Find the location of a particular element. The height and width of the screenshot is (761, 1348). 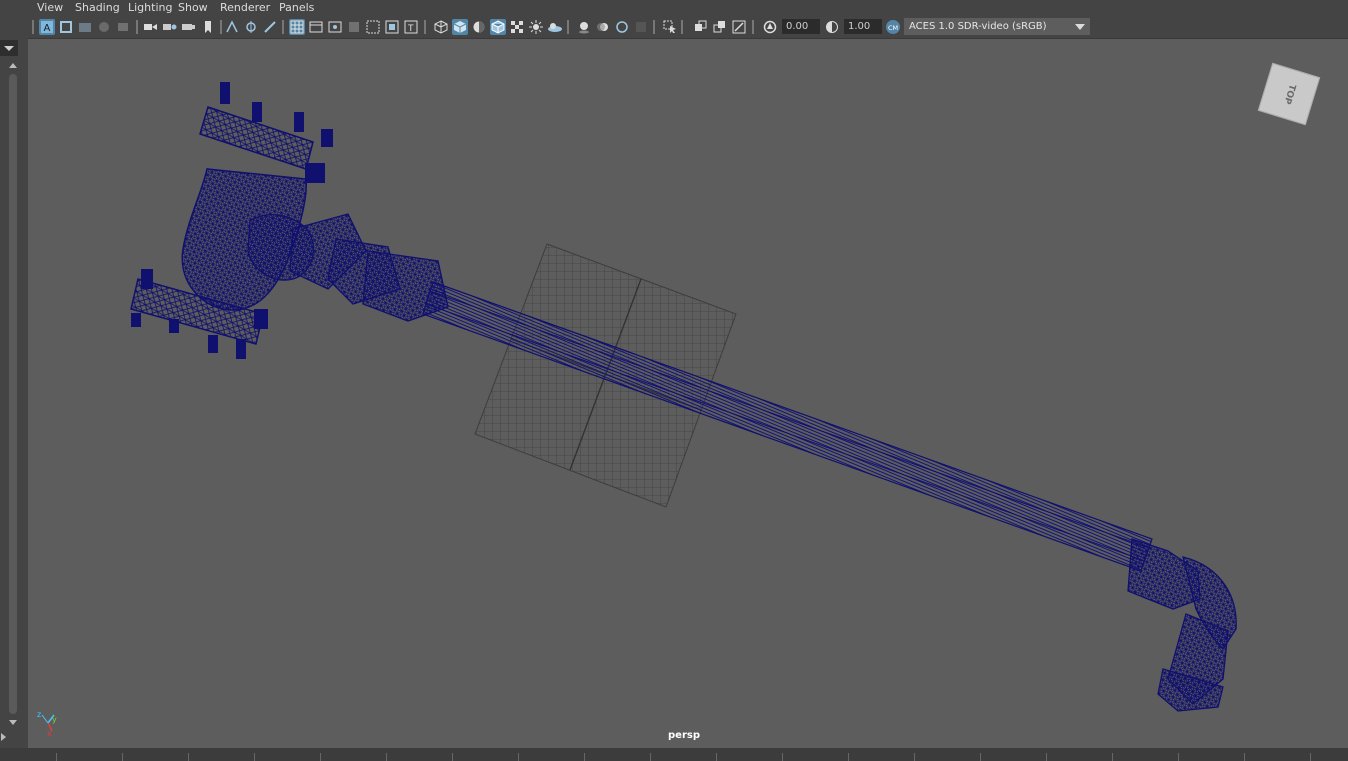

menu-shading: Shading is located at coordinates (97, 7).